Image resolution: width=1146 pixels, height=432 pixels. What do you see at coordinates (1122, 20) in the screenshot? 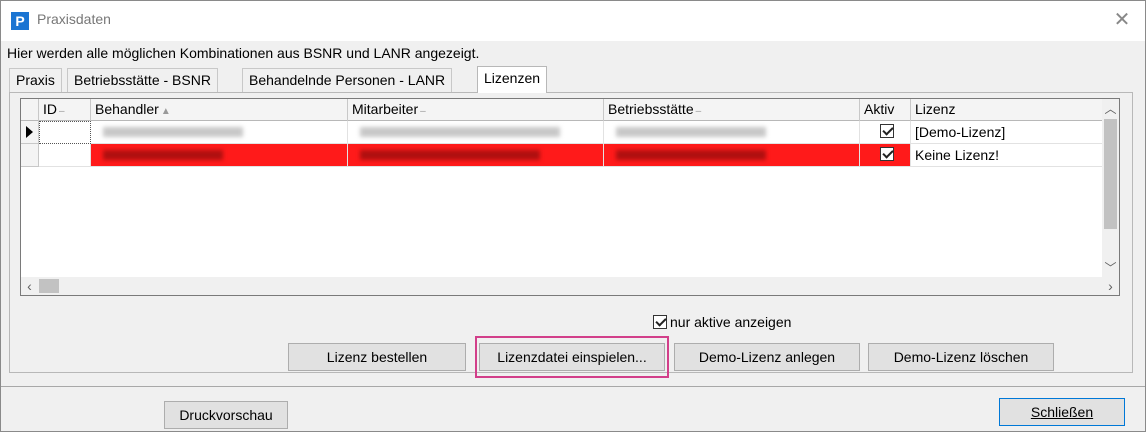
I see `close-icon: ✕` at bounding box center [1122, 20].